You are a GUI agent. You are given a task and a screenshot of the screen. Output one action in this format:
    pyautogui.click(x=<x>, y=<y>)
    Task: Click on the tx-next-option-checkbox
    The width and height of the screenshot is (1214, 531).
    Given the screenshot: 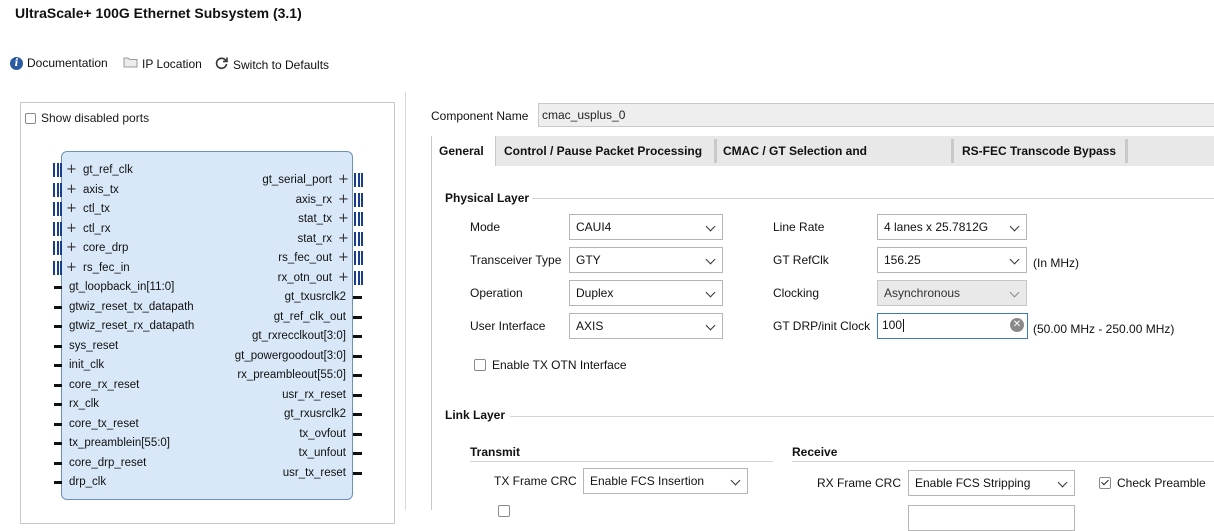 What is the action you would take?
    pyautogui.click(x=504, y=511)
    